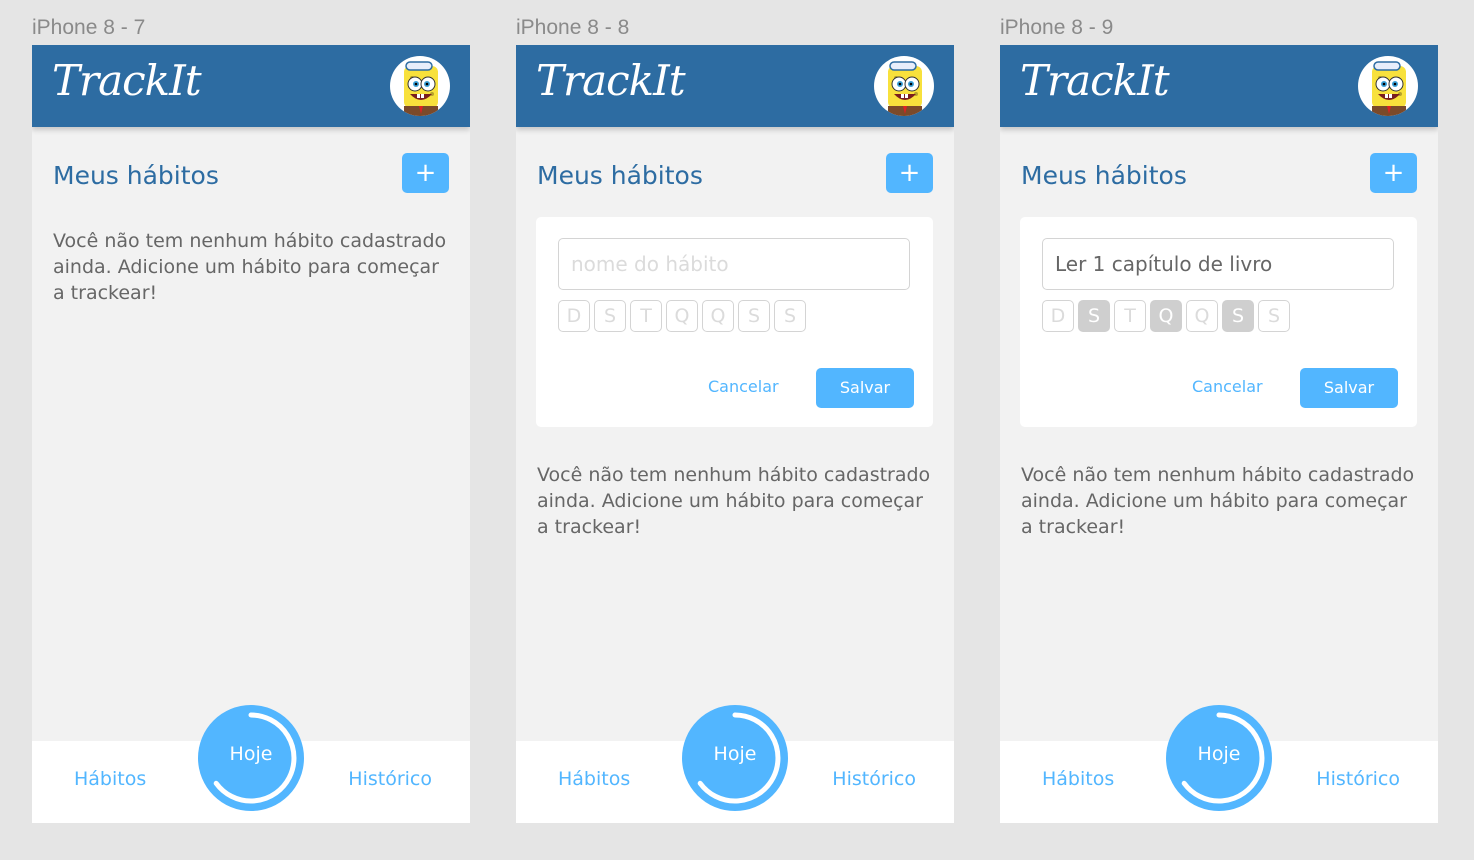 The width and height of the screenshot is (1474, 860). I want to click on frame-label: iPhone 8 - 8, so click(573, 27).